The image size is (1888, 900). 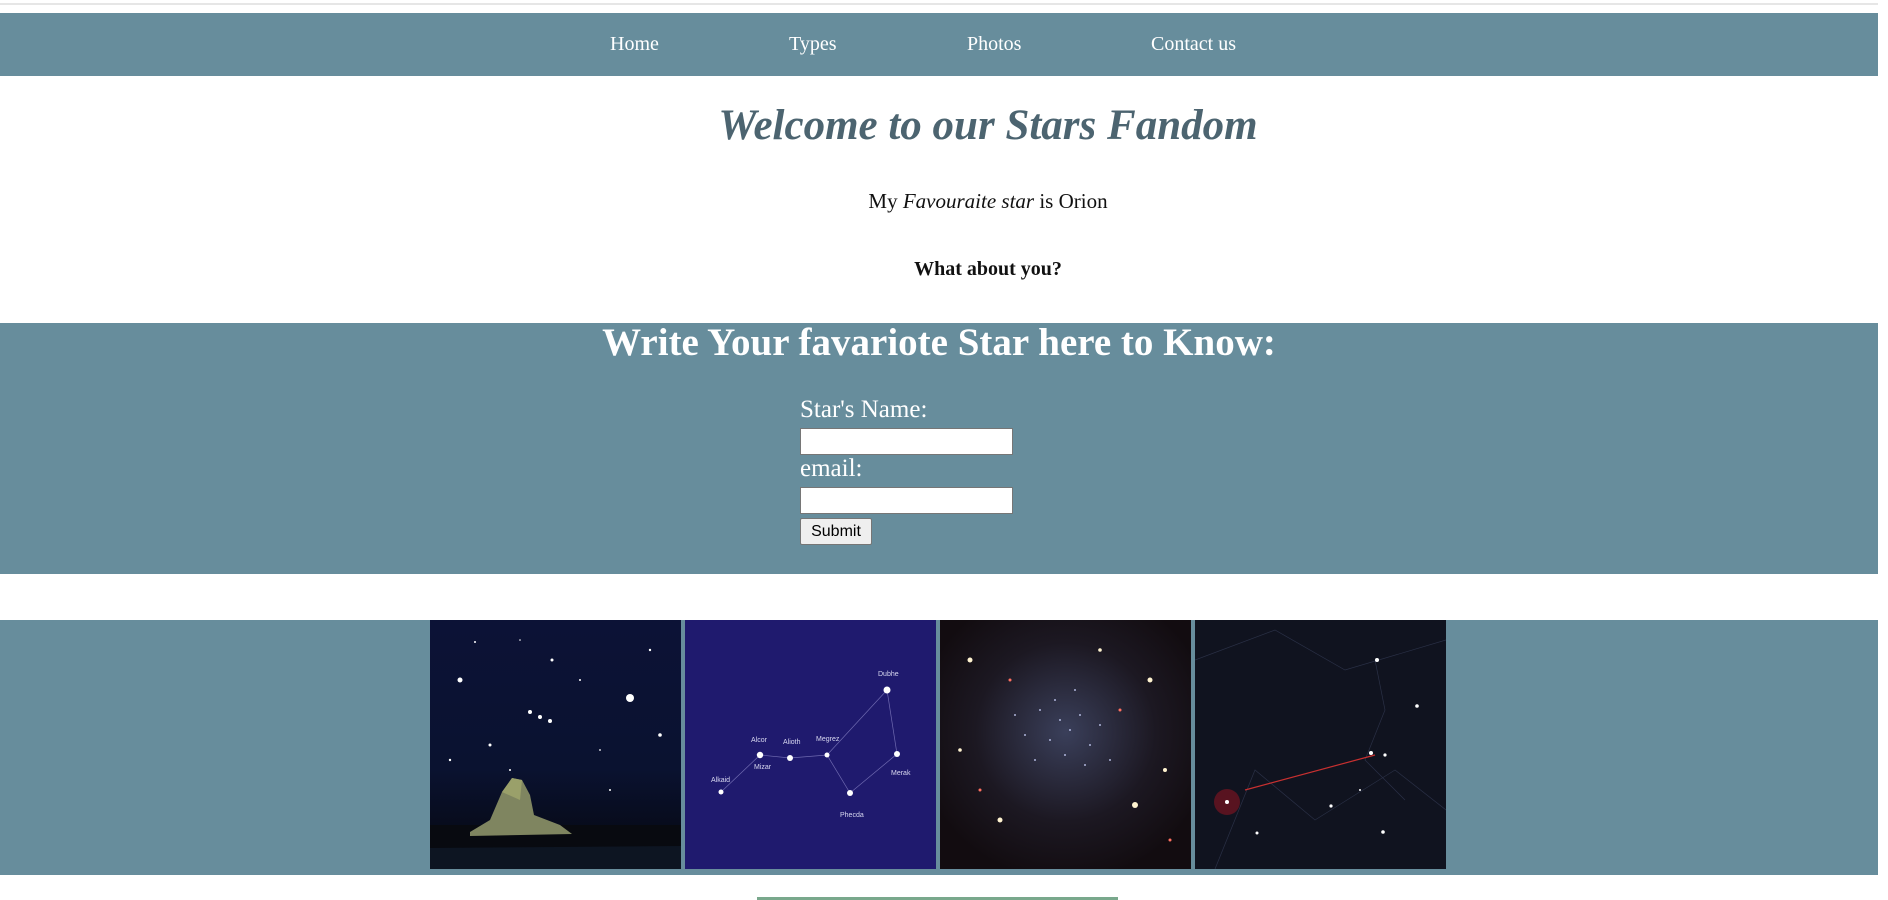 What do you see at coordinates (968, 201) in the screenshot?
I see `fav-emphasis: Favouraite star` at bounding box center [968, 201].